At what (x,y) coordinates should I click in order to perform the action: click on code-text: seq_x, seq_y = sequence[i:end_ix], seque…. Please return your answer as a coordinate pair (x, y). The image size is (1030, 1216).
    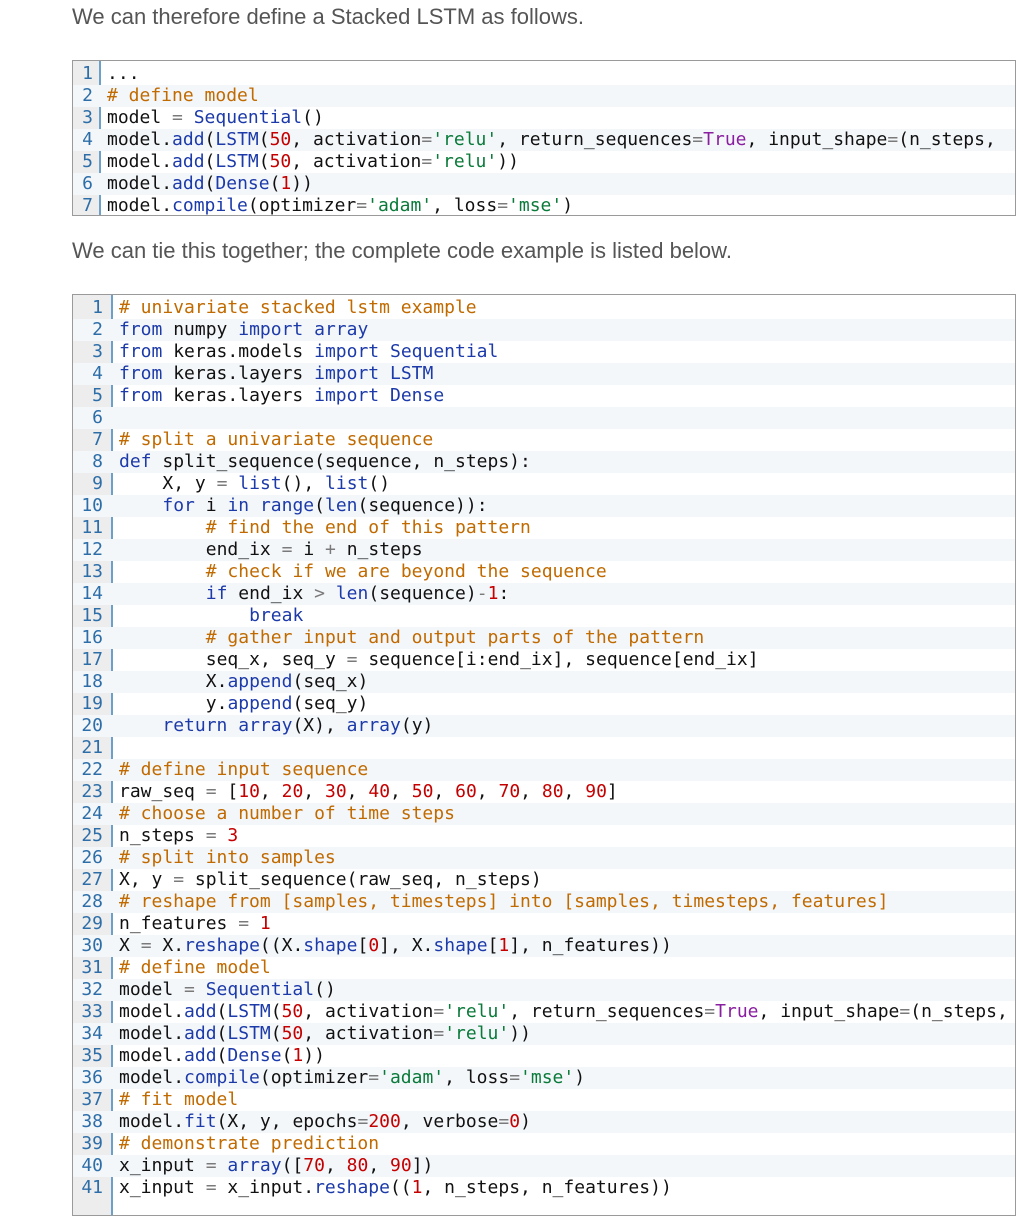
    Looking at the image, I should click on (482, 659).